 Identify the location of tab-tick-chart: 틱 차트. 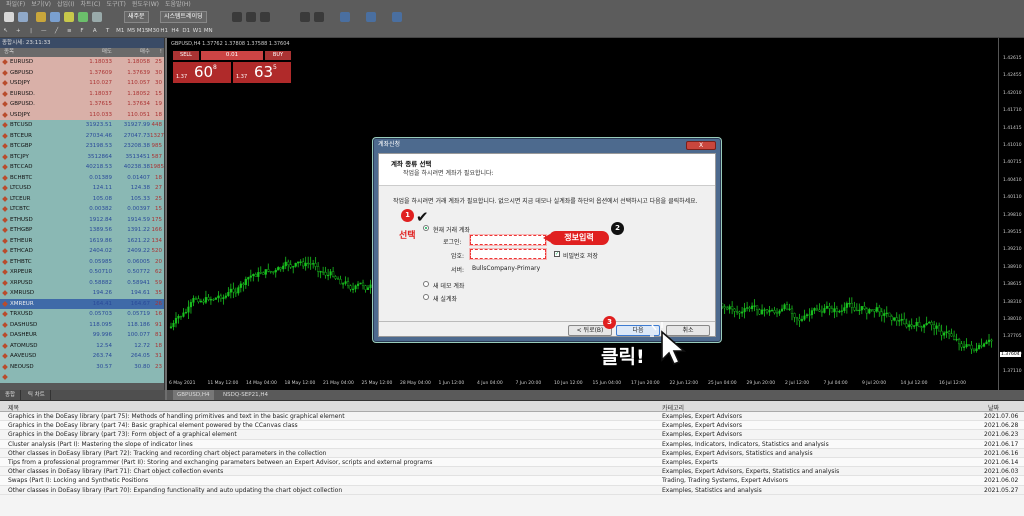
(37, 395).